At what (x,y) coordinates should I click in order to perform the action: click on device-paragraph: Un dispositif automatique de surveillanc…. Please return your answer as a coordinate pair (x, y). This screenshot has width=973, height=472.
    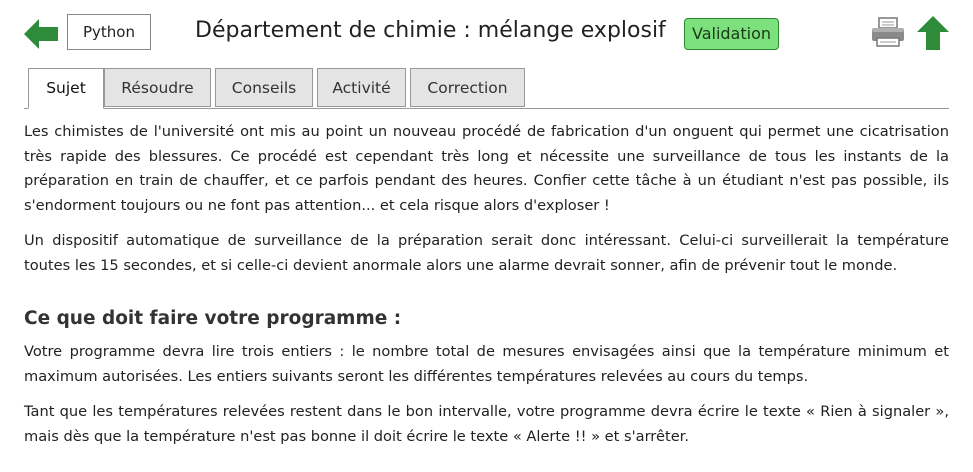
    Looking at the image, I should click on (486, 253).